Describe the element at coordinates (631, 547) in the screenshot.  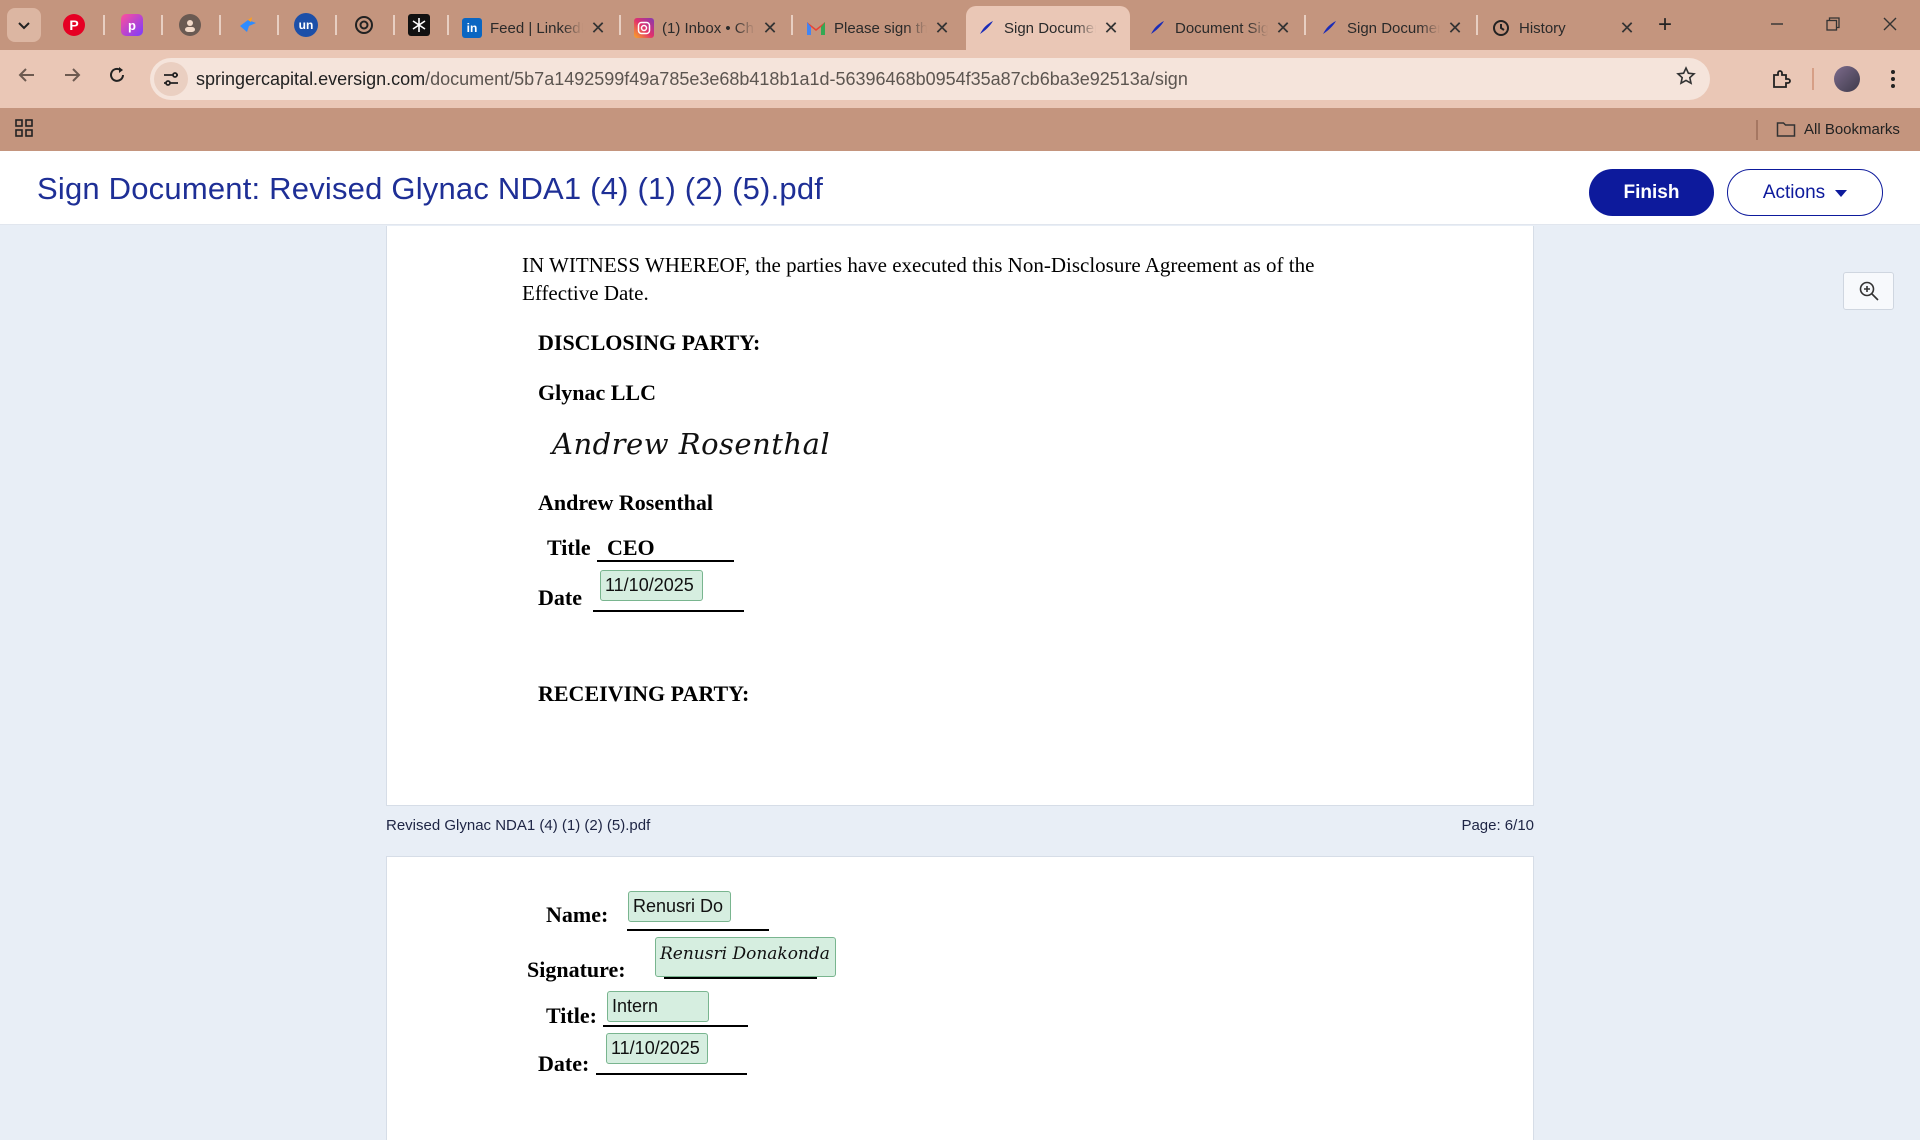
I see `disclosing-title-value: CEO` at that location.